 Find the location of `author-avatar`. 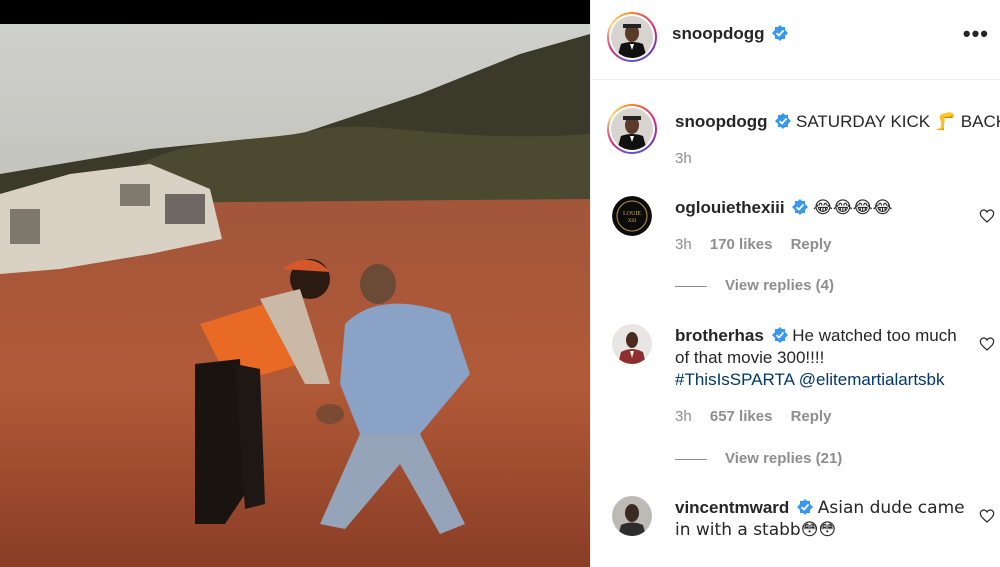

author-avatar is located at coordinates (632, 37).